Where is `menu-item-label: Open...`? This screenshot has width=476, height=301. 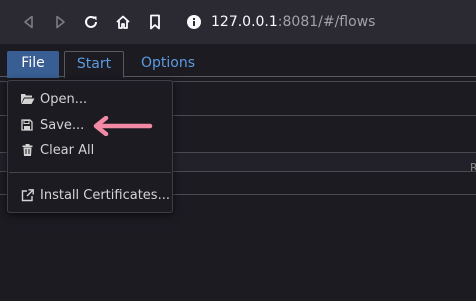 menu-item-label: Open... is located at coordinates (64, 99).